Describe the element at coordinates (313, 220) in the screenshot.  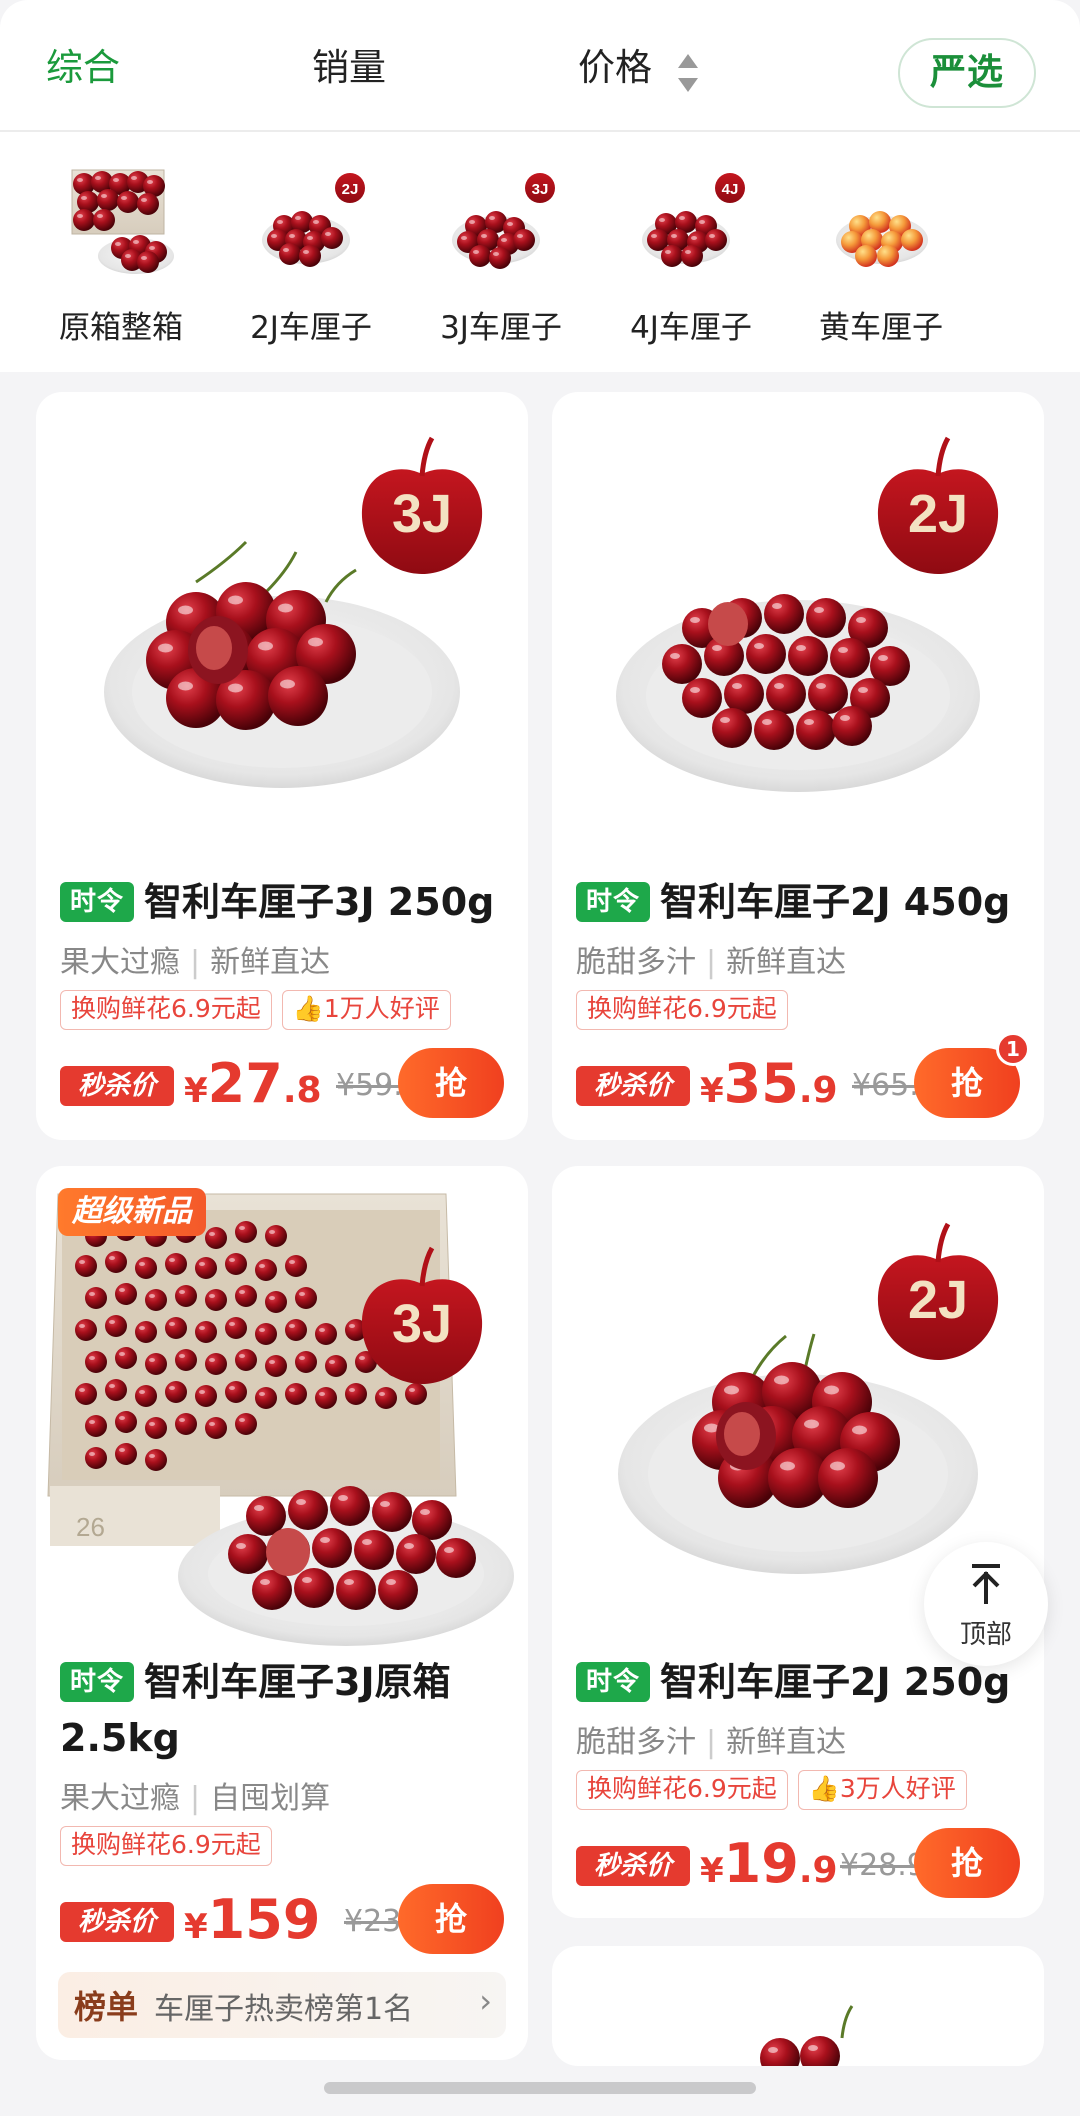
I see `cherry-plate-thumbnail: 2J` at that location.